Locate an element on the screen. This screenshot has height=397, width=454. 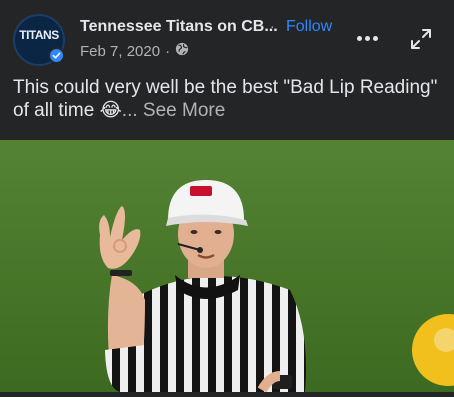
globe-icon is located at coordinates (182, 51).